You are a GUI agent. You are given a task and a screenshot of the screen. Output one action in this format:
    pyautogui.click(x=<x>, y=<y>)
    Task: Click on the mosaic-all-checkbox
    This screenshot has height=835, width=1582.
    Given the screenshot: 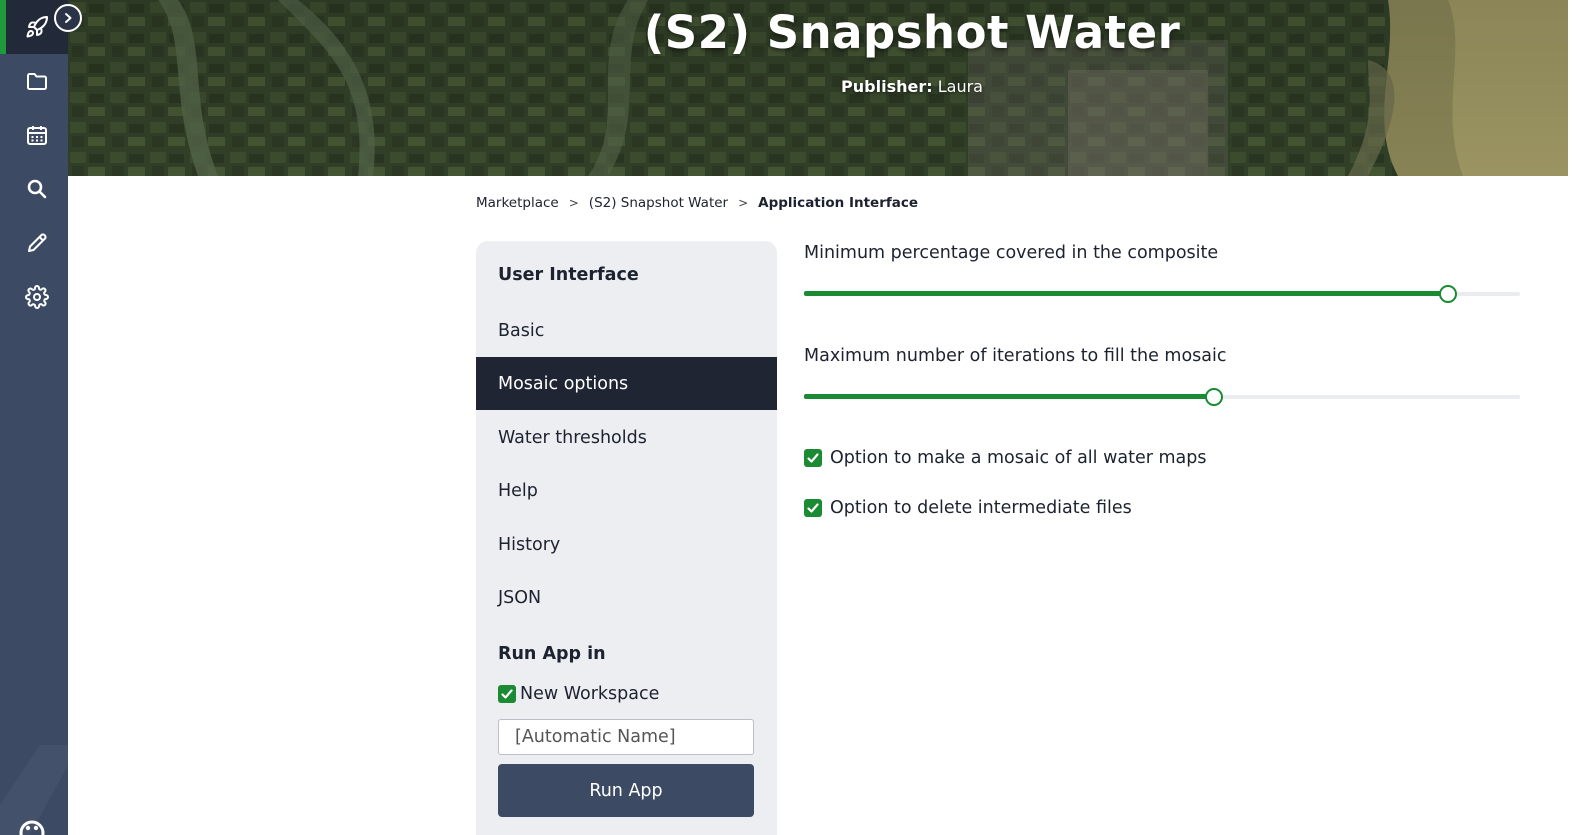 What is the action you would take?
    pyautogui.click(x=813, y=458)
    